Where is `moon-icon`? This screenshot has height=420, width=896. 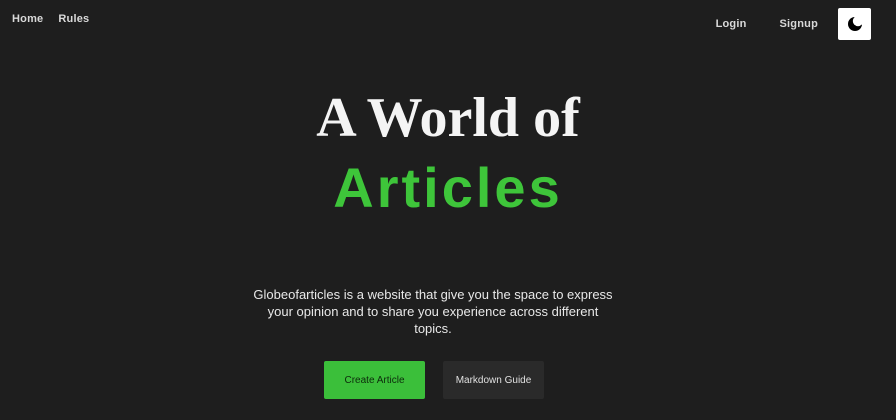
moon-icon is located at coordinates (855, 23).